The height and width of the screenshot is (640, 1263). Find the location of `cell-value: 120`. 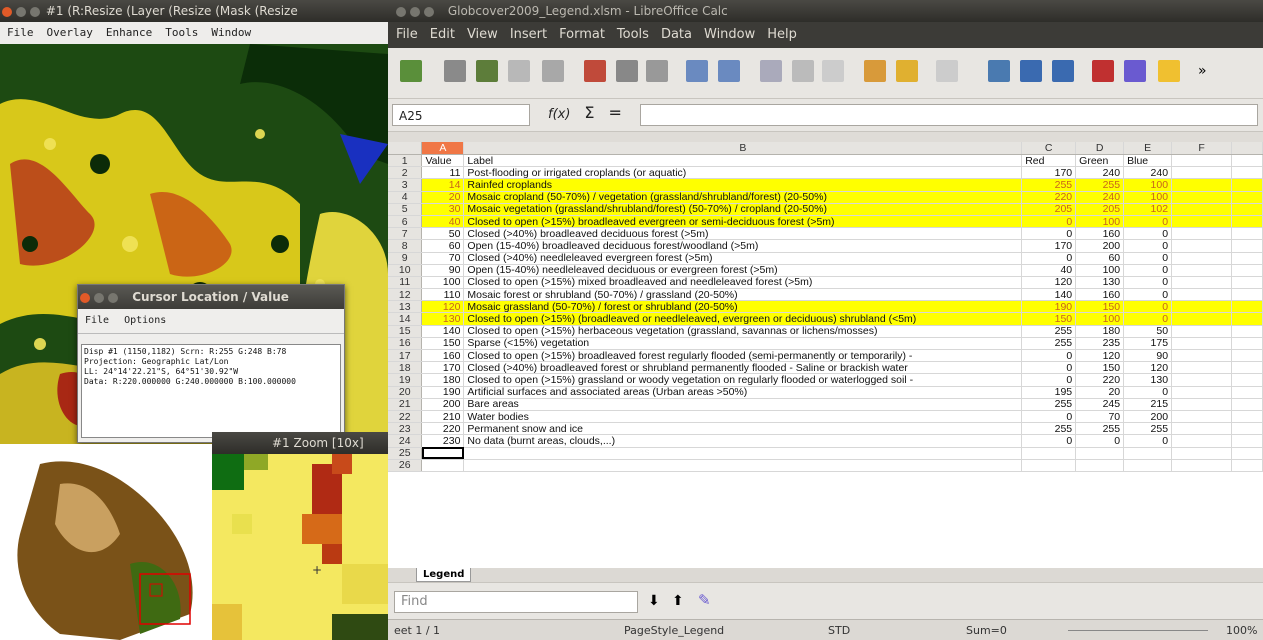

cell-value: 120 is located at coordinates (443, 307).